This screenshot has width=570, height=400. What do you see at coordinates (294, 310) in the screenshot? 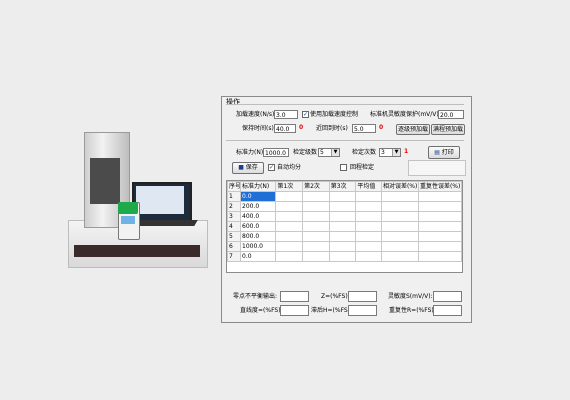
I see `linearity-field` at bounding box center [294, 310].